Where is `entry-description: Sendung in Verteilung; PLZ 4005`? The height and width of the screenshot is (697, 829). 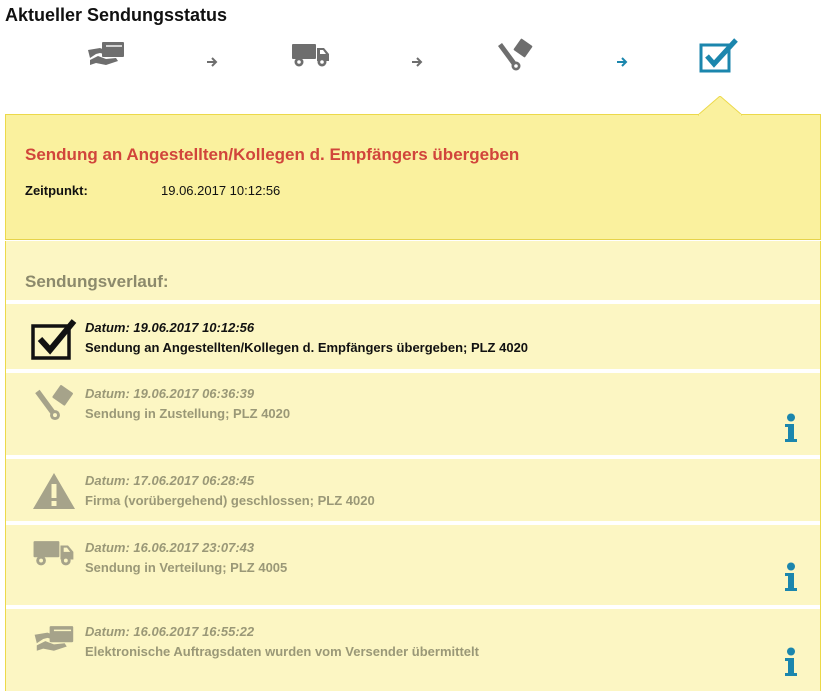
entry-description: Sendung in Verteilung; PLZ 4005 is located at coordinates (186, 567).